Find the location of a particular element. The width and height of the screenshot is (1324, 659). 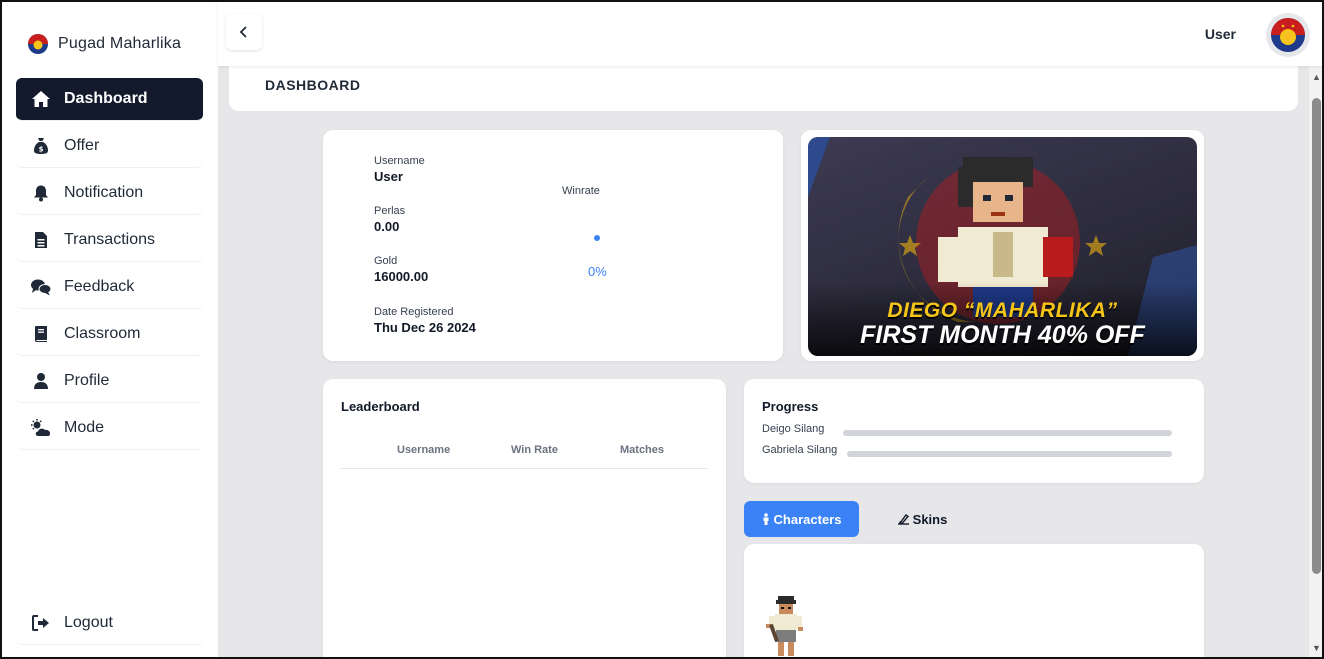

logout-button: Logout is located at coordinates (109, 623).